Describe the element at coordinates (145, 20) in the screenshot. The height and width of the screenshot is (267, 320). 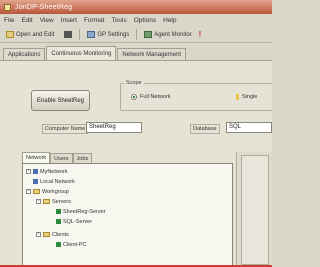
I see `menu-options: Options` at that location.